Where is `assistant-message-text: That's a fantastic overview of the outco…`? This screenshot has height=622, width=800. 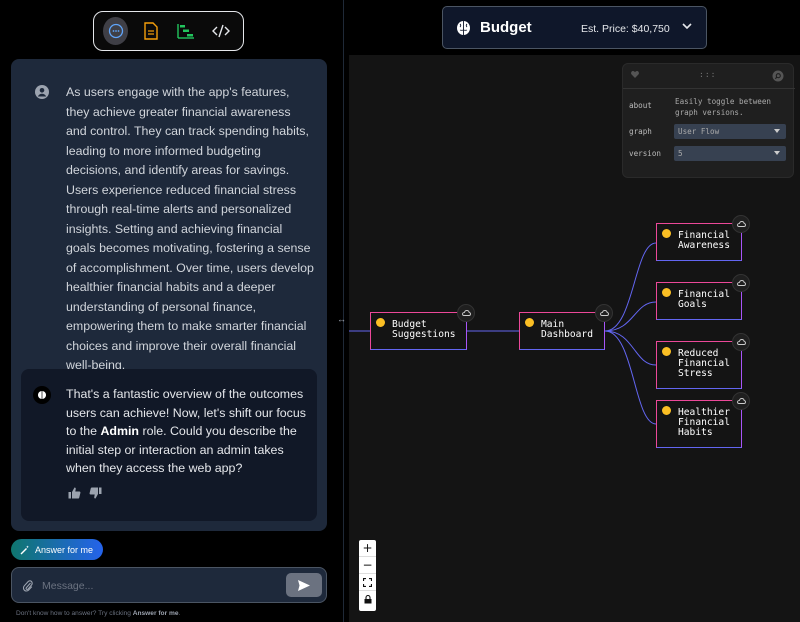 assistant-message-text: That's a fantastic overview of the outco… is located at coordinates (186, 431).